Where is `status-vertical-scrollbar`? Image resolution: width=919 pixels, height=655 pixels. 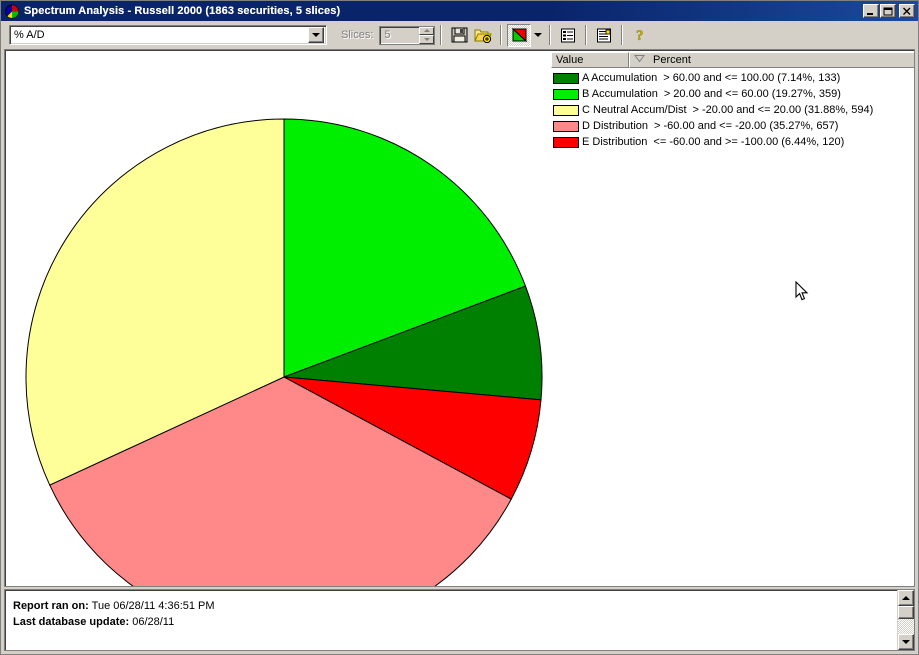 status-vertical-scrollbar is located at coordinates (905, 620).